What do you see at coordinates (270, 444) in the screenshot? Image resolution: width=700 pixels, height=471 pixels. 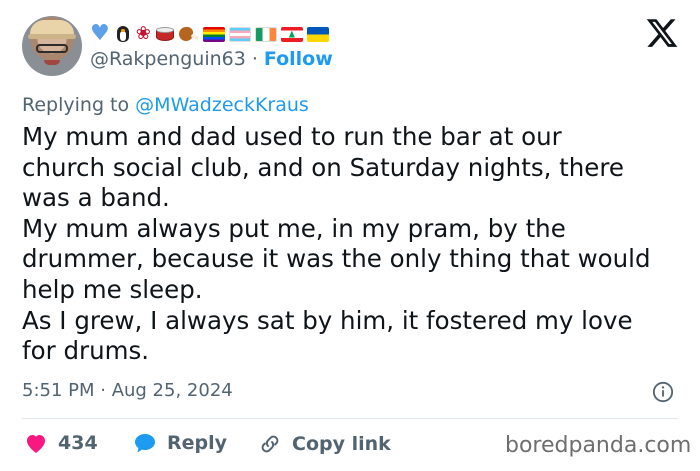 I see `link-icon` at bounding box center [270, 444].